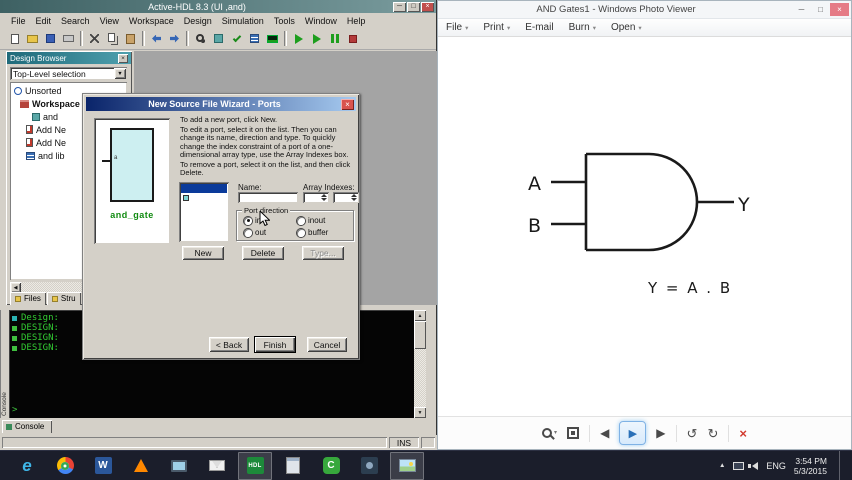 This screenshot has width=852, height=480. Describe the element at coordinates (156, 38) in the screenshot. I see `undo-icon` at that location.